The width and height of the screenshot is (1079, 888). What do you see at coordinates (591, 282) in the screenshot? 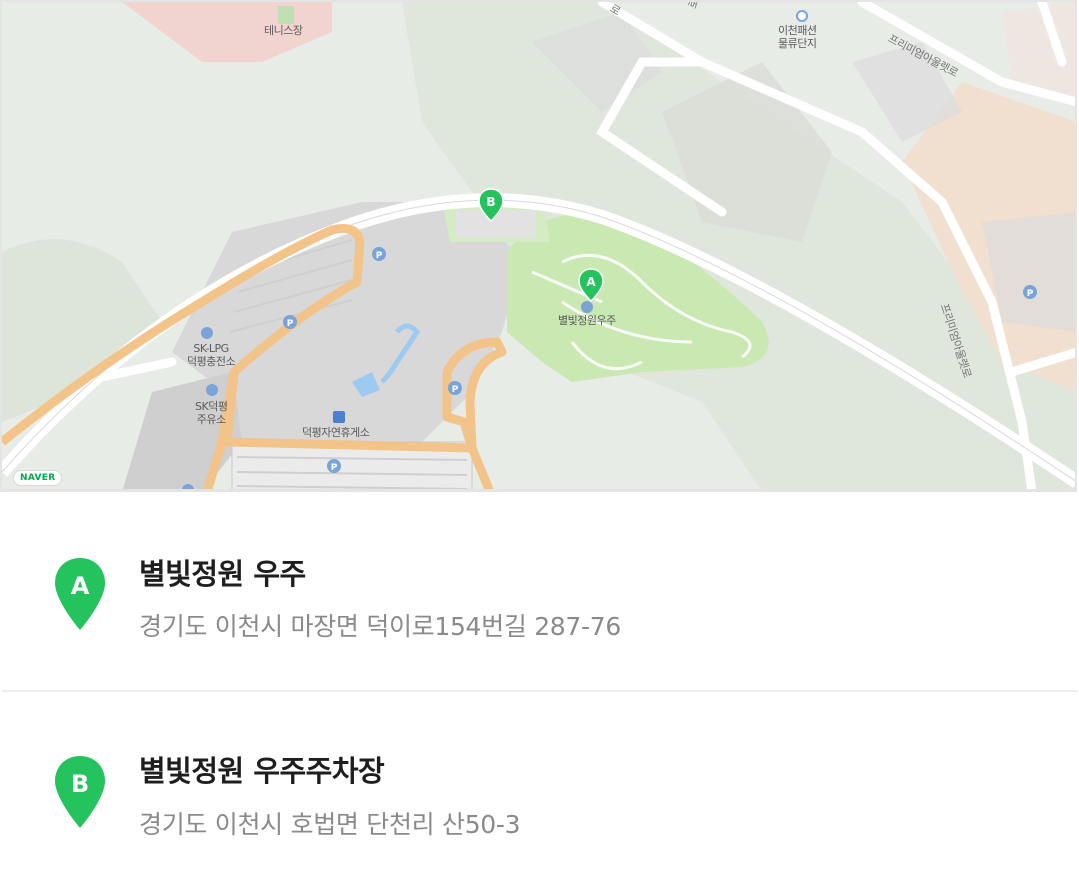
I see `map-marker-a-letter: A` at bounding box center [591, 282].